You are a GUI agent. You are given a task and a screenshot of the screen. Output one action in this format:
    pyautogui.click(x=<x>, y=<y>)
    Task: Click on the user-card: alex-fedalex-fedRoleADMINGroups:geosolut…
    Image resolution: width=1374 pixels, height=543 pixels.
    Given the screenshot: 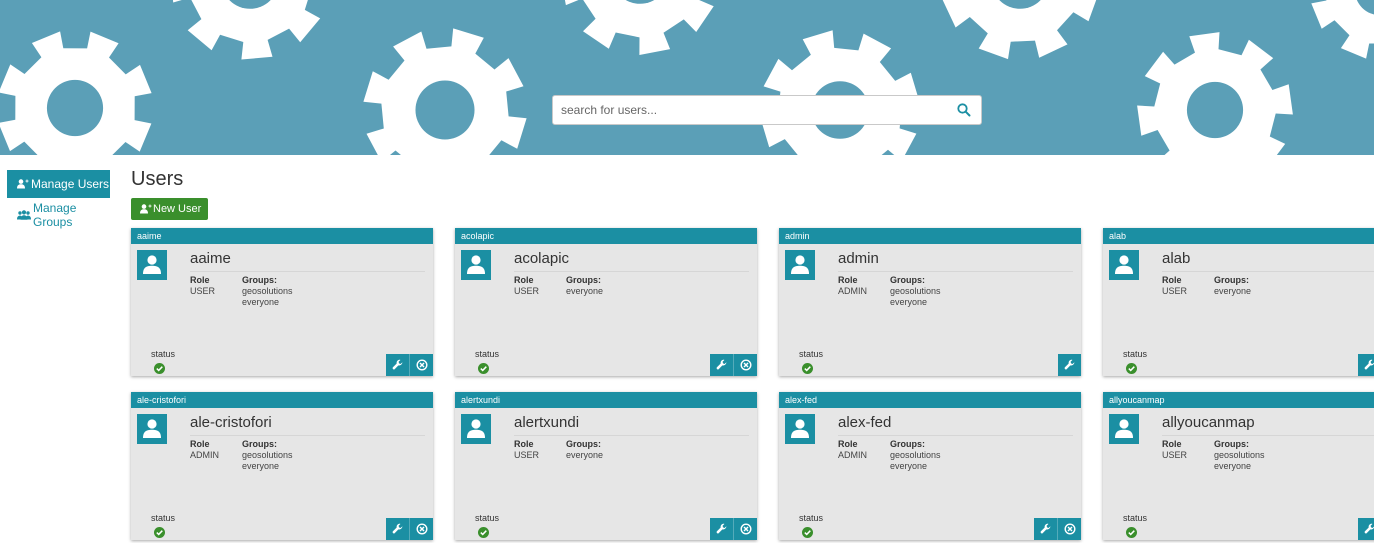 What is the action you would take?
    pyautogui.click(x=930, y=466)
    